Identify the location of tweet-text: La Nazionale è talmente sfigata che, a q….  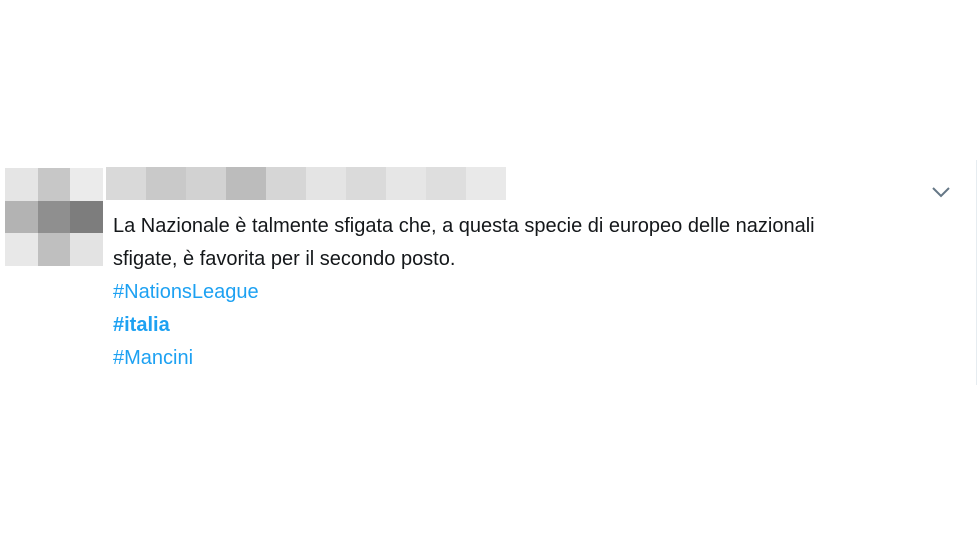
(528, 243).